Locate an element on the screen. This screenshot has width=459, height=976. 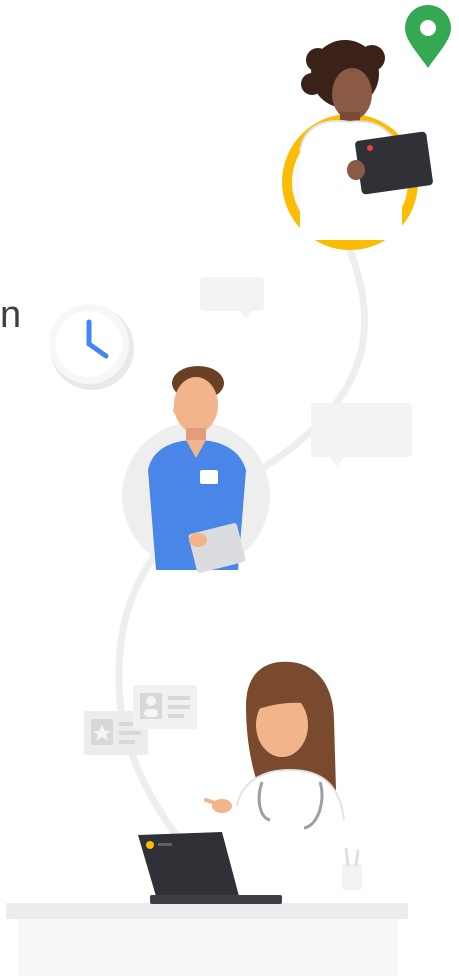
clock-icon is located at coordinates (91, 347).